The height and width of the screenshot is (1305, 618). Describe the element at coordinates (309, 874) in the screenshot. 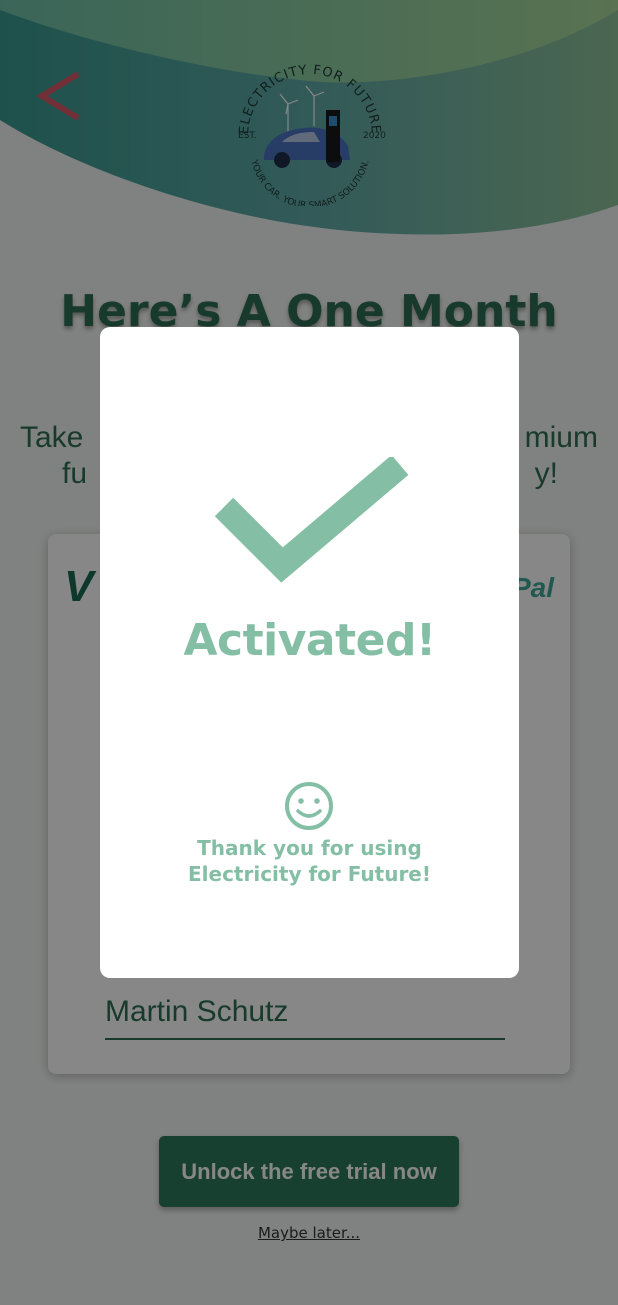

I see `modal-message-line2: Electricity for Future!` at that location.